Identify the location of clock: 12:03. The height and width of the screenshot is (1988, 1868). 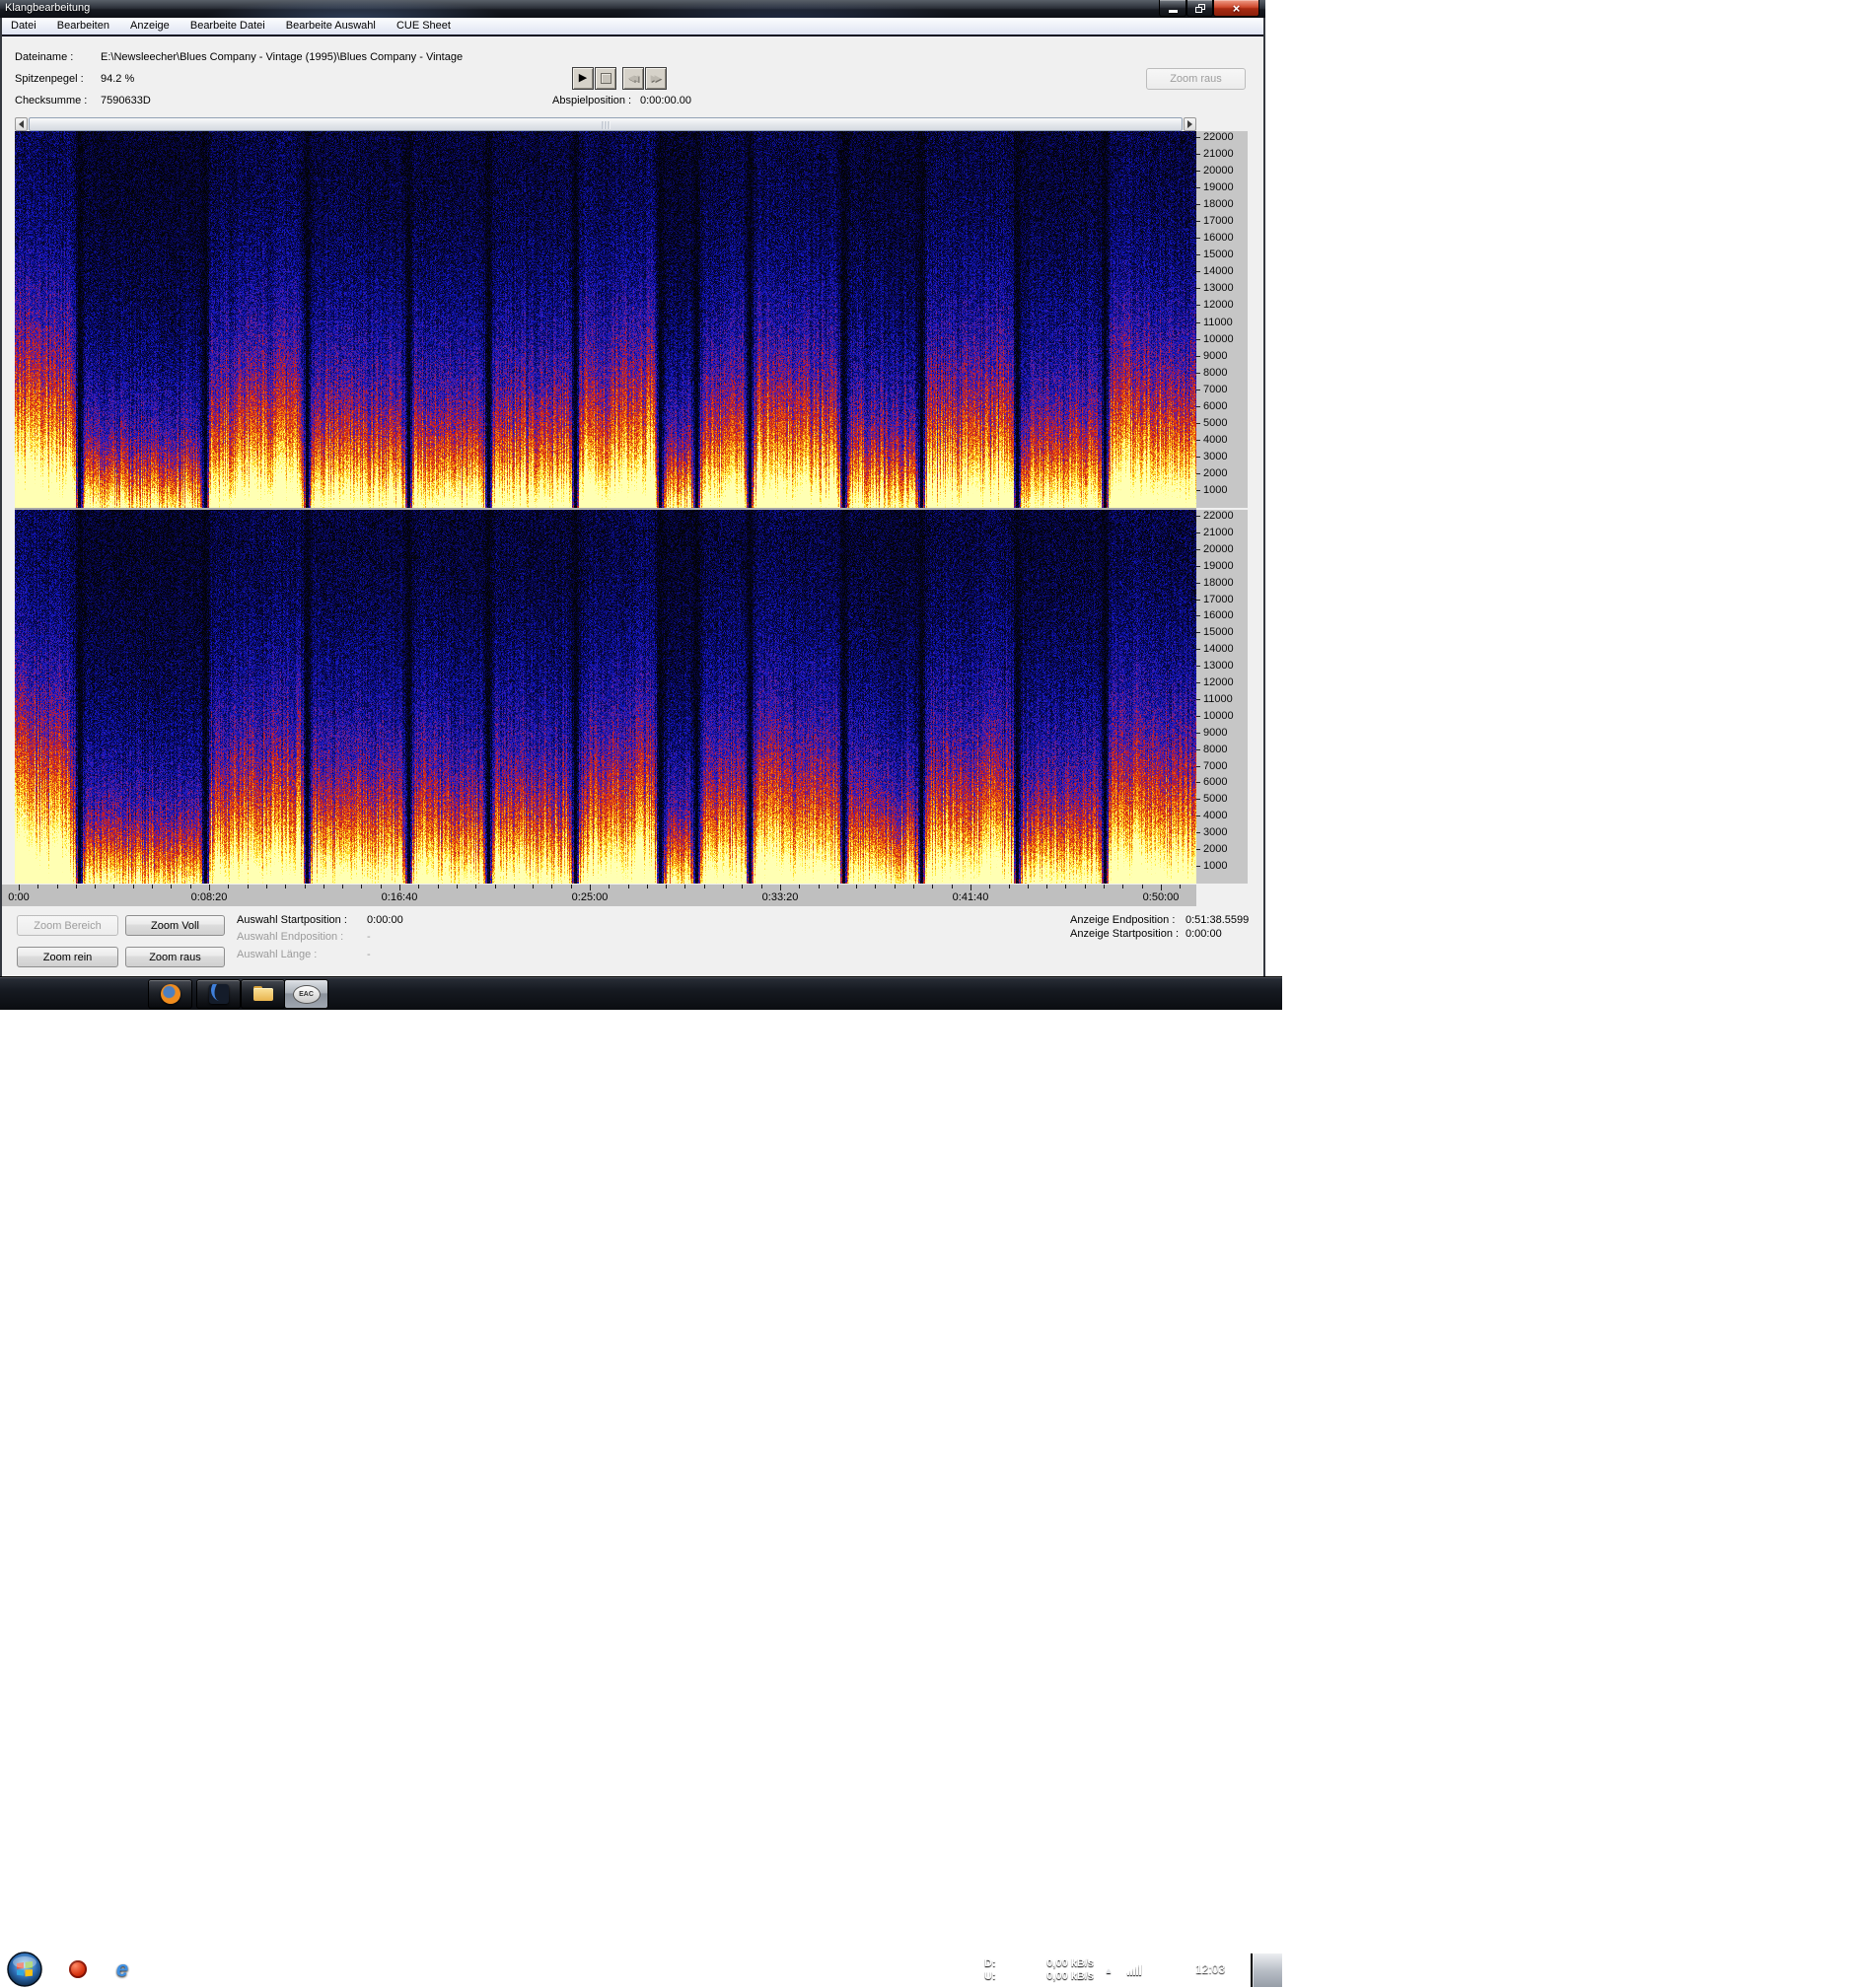
(1210, 1969).